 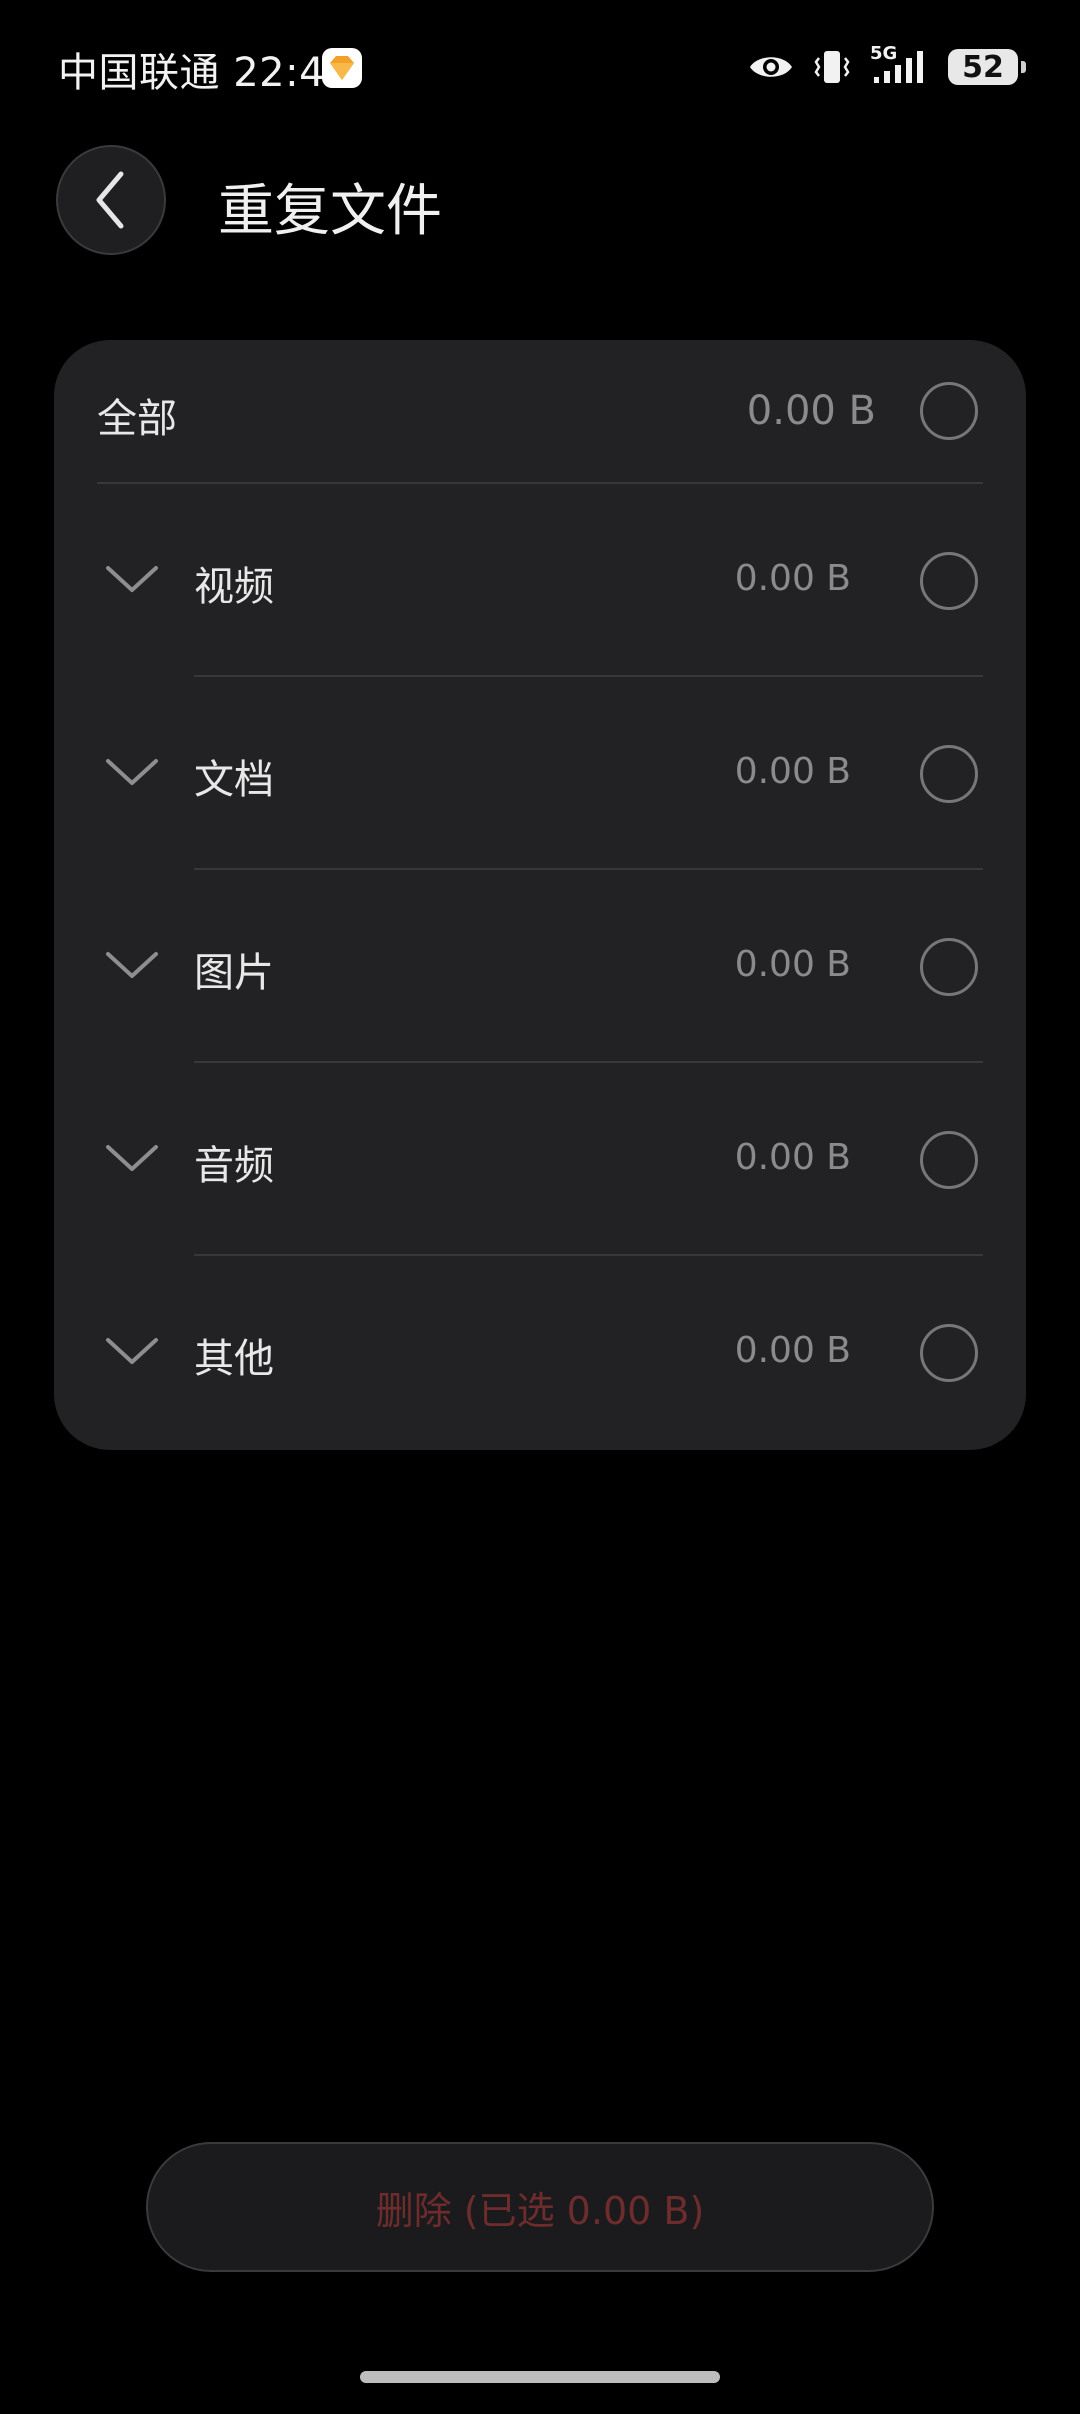 I want to click on back-button, so click(x=111, y=200).